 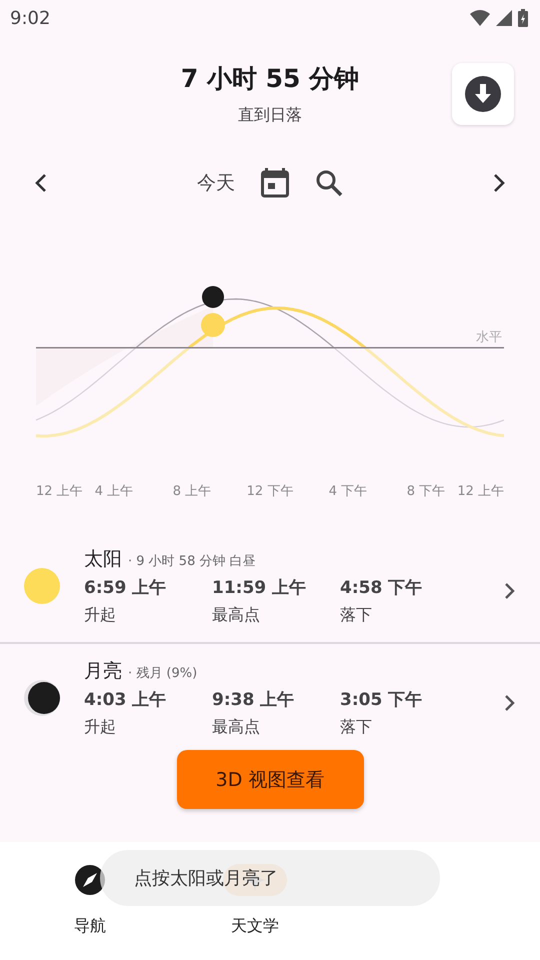 I want to click on celestial-row: 月亮 · 残月 (9%) 4:03 上午 升起 9:38 上午 最高点 3:05 下午 落下, so click(x=270, y=700).